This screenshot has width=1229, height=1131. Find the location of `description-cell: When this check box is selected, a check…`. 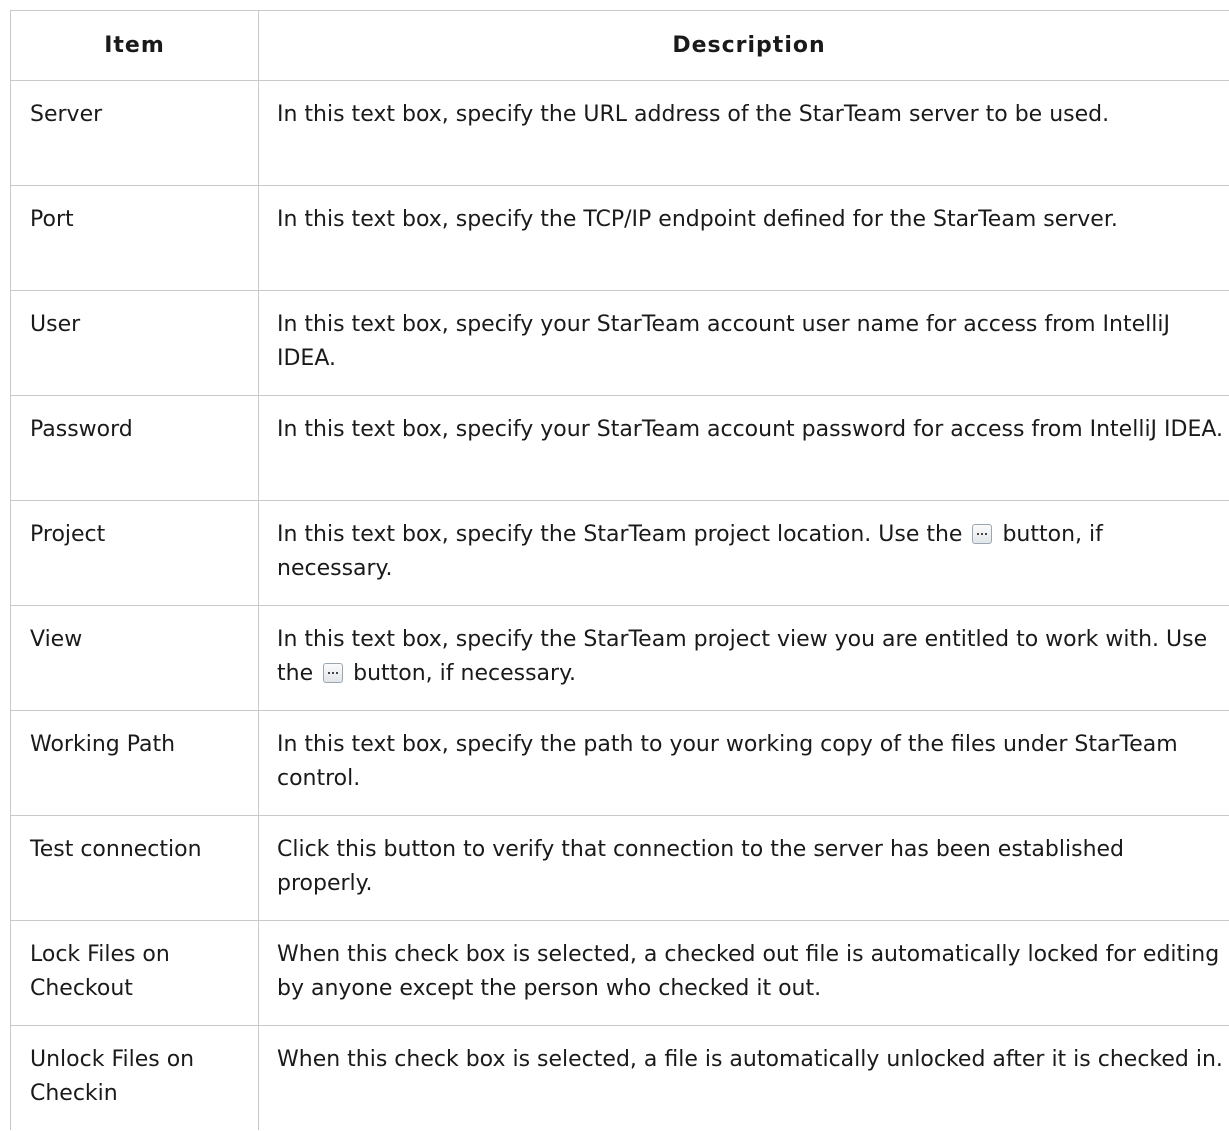

description-cell: When this check box is selected, a check… is located at coordinates (743, 973).